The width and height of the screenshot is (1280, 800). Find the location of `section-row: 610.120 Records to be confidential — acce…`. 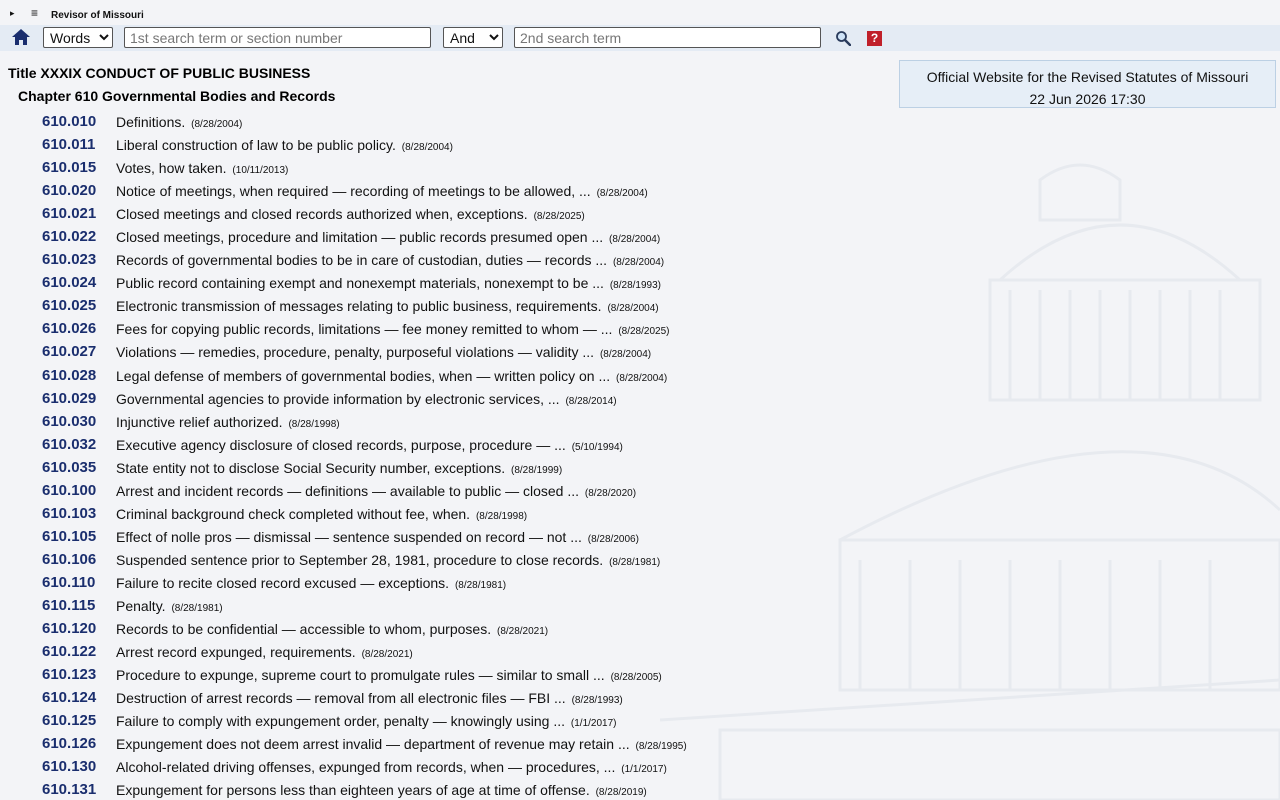

section-row: 610.120 Records to be confidential — acce… is located at coordinates (450, 628).